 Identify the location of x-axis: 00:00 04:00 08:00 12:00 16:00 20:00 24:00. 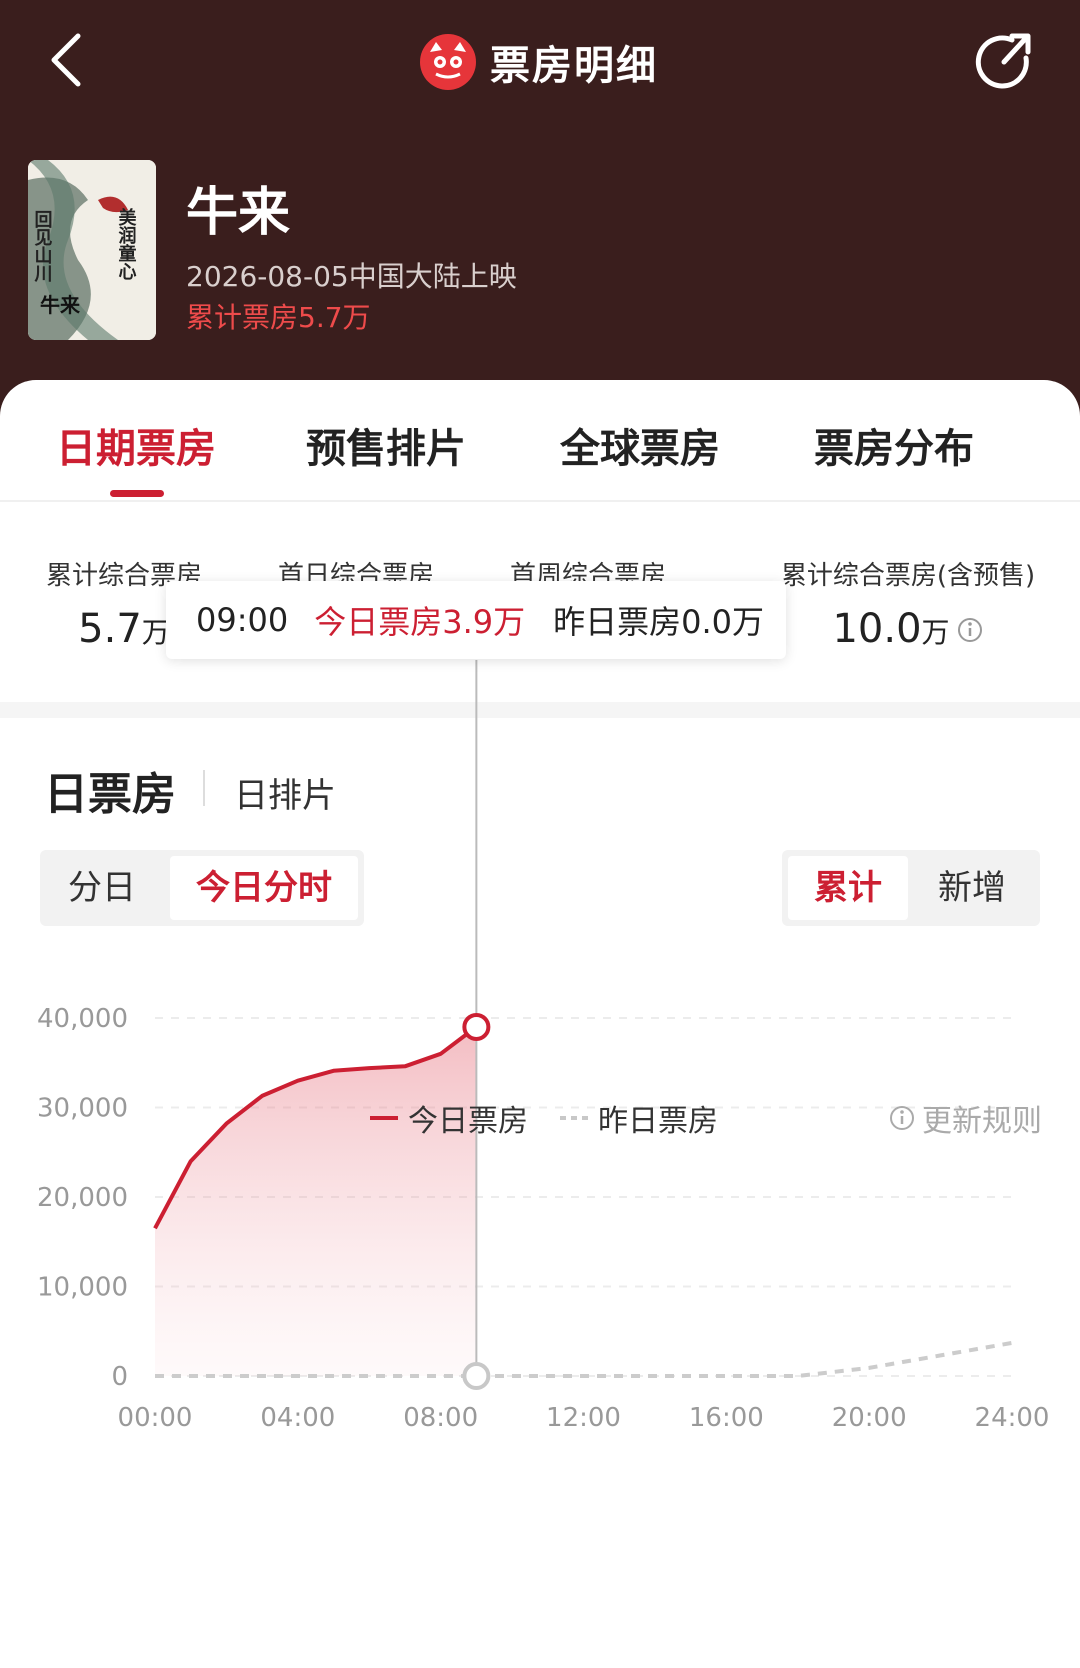
(584, 1418).